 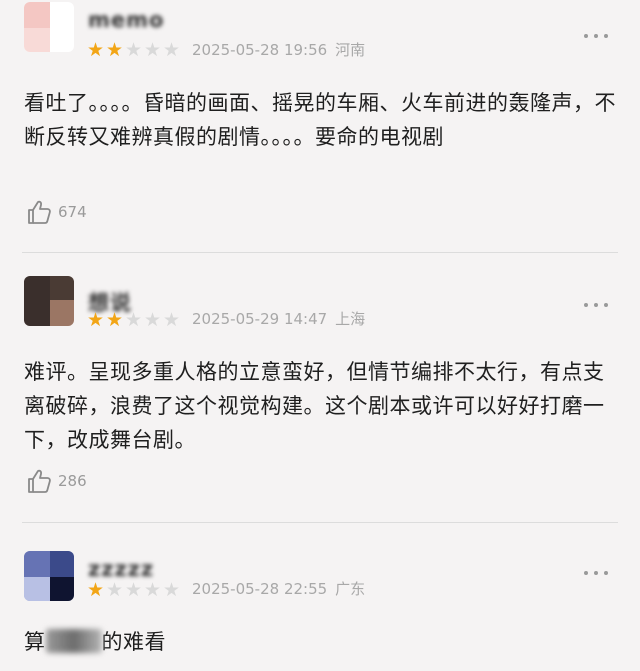 I want to click on review-meta: 2025-05-28 22:55 广东, so click(x=278, y=589).